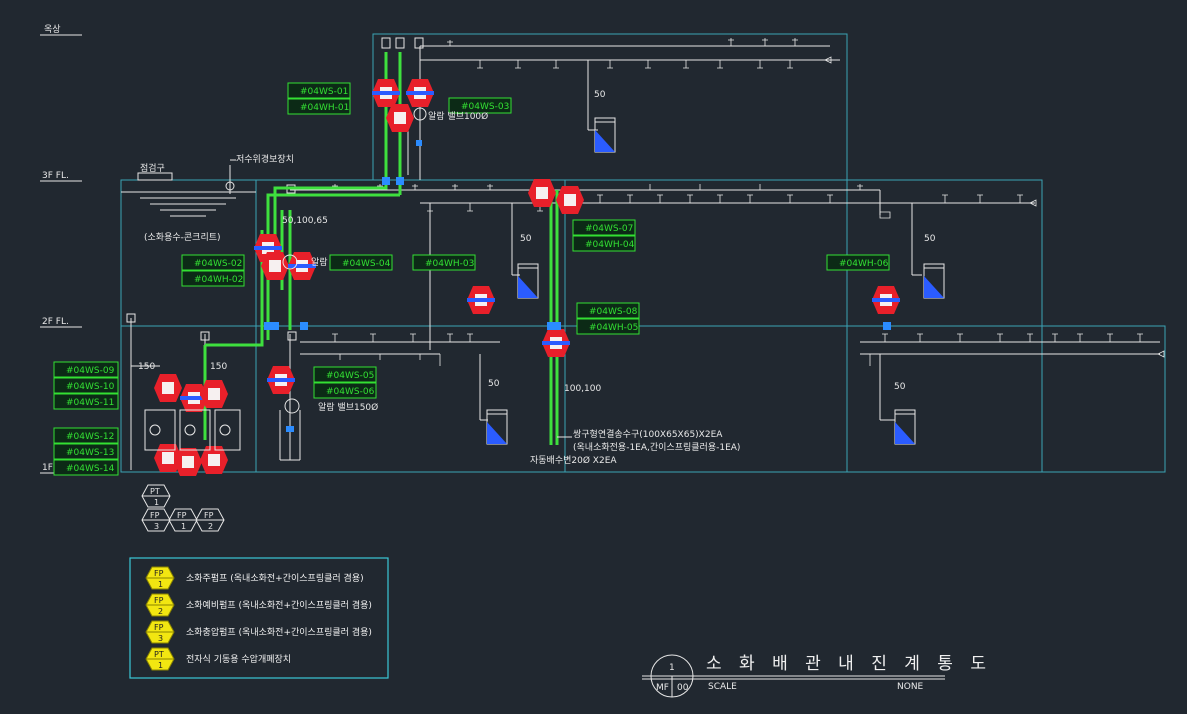 The height and width of the screenshot is (714, 1187). Describe the element at coordinates (319, 262) in the screenshot. I see `alarm-valve-short: 알람` at that location.